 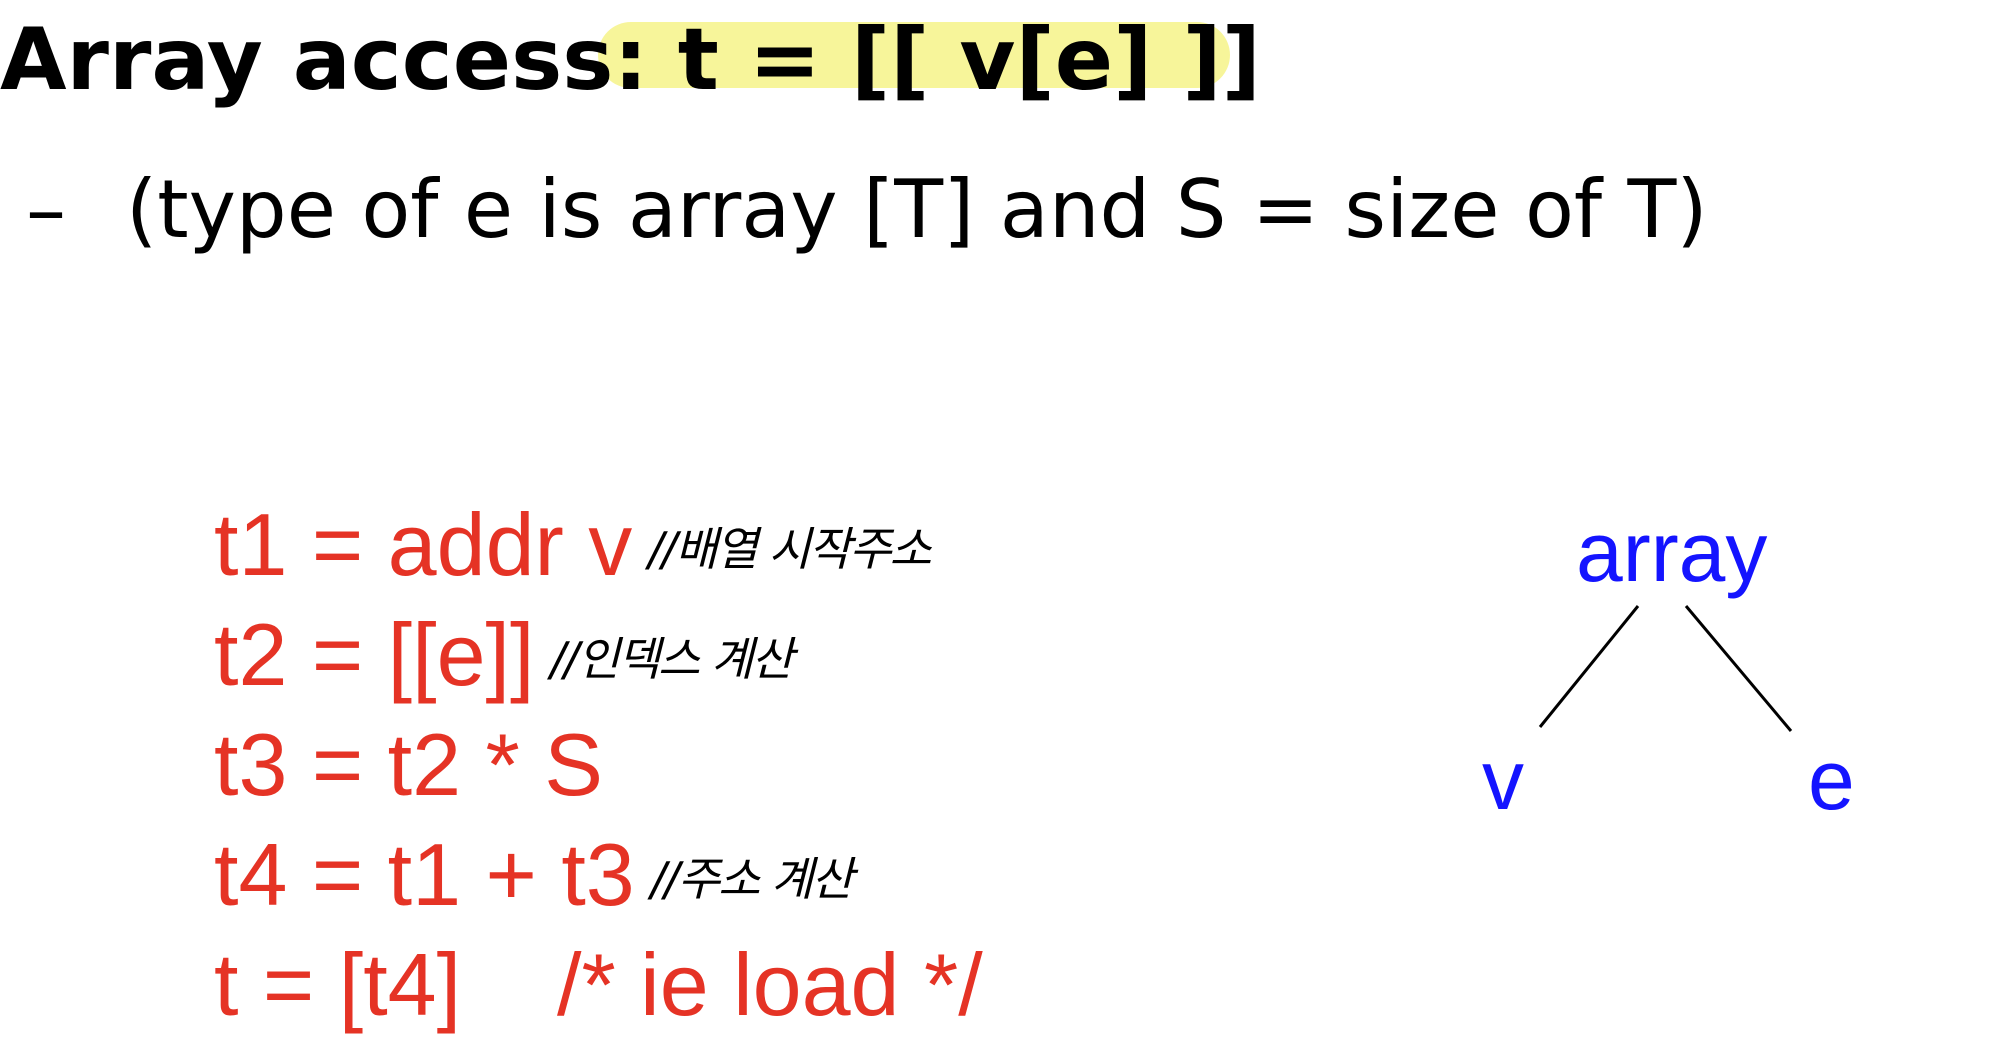 What do you see at coordinates (1672, 552) in the screenshot?
I see `tree-node-root: array` at bounding box center [1672, 552].